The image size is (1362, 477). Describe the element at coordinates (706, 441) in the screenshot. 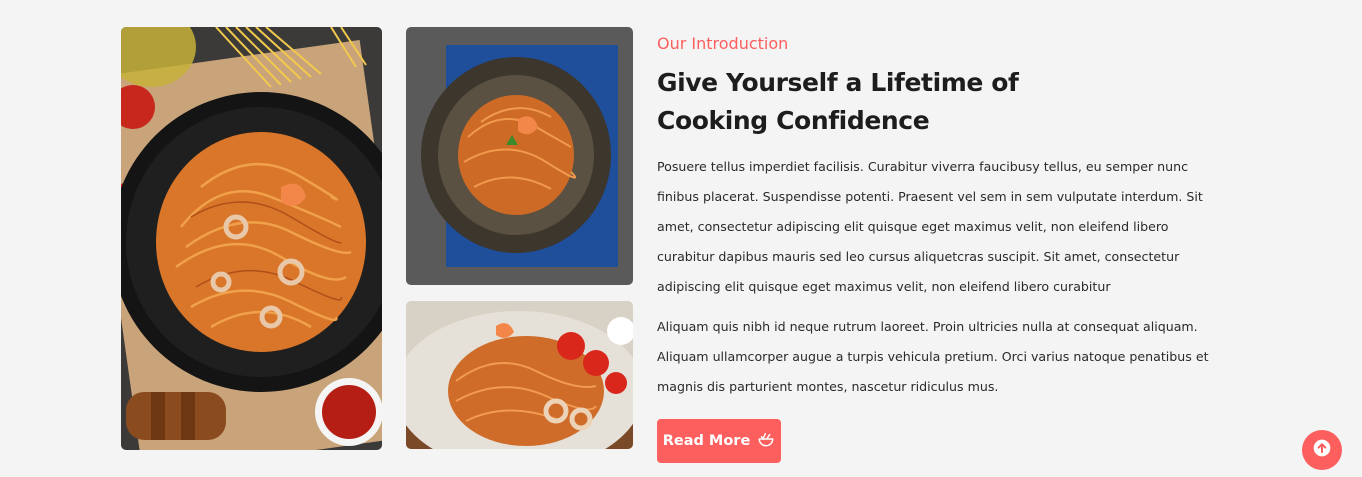

I see `read-more-label: Read More` at that location.